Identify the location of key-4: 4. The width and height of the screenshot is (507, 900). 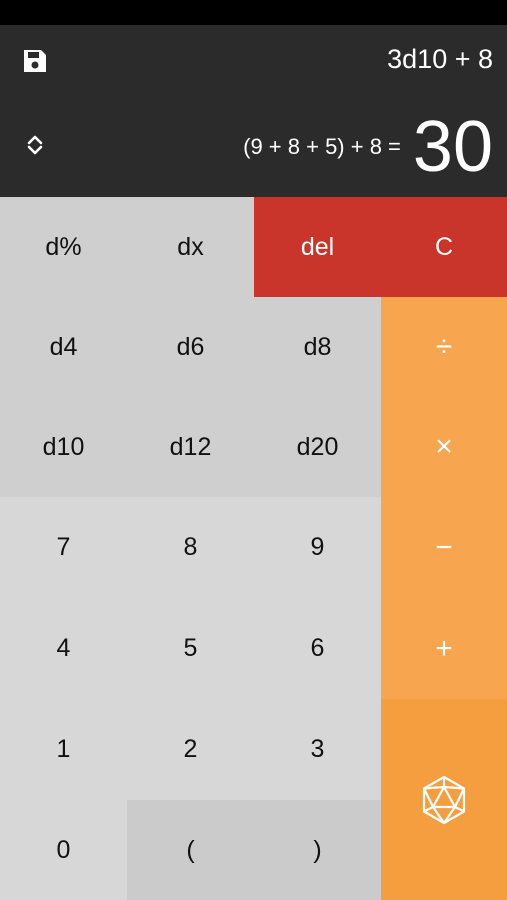
(63, 648).